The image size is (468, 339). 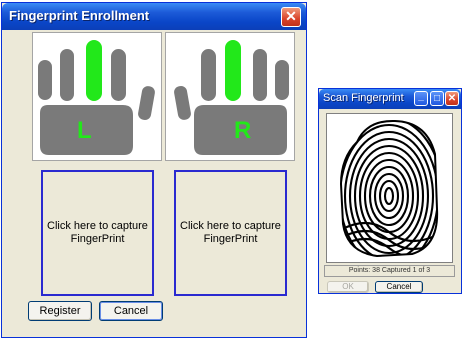 I want to click on left-pinky-finger, so click(x=45, y=80).